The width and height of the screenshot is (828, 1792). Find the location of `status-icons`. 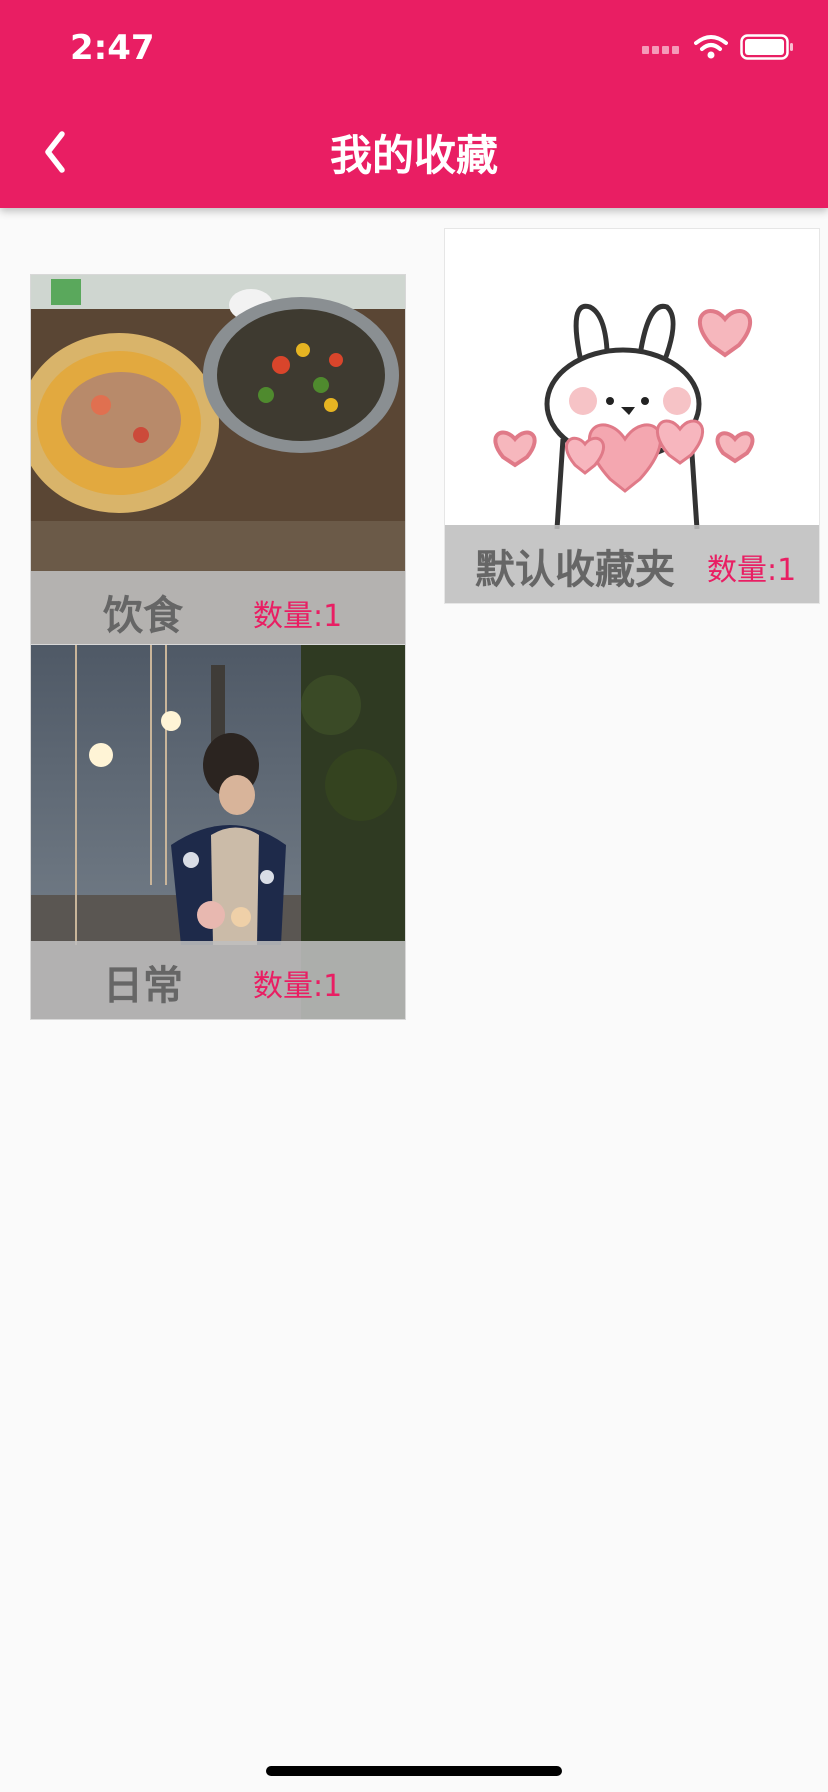

status-icons is located at coordinates (718, 47).